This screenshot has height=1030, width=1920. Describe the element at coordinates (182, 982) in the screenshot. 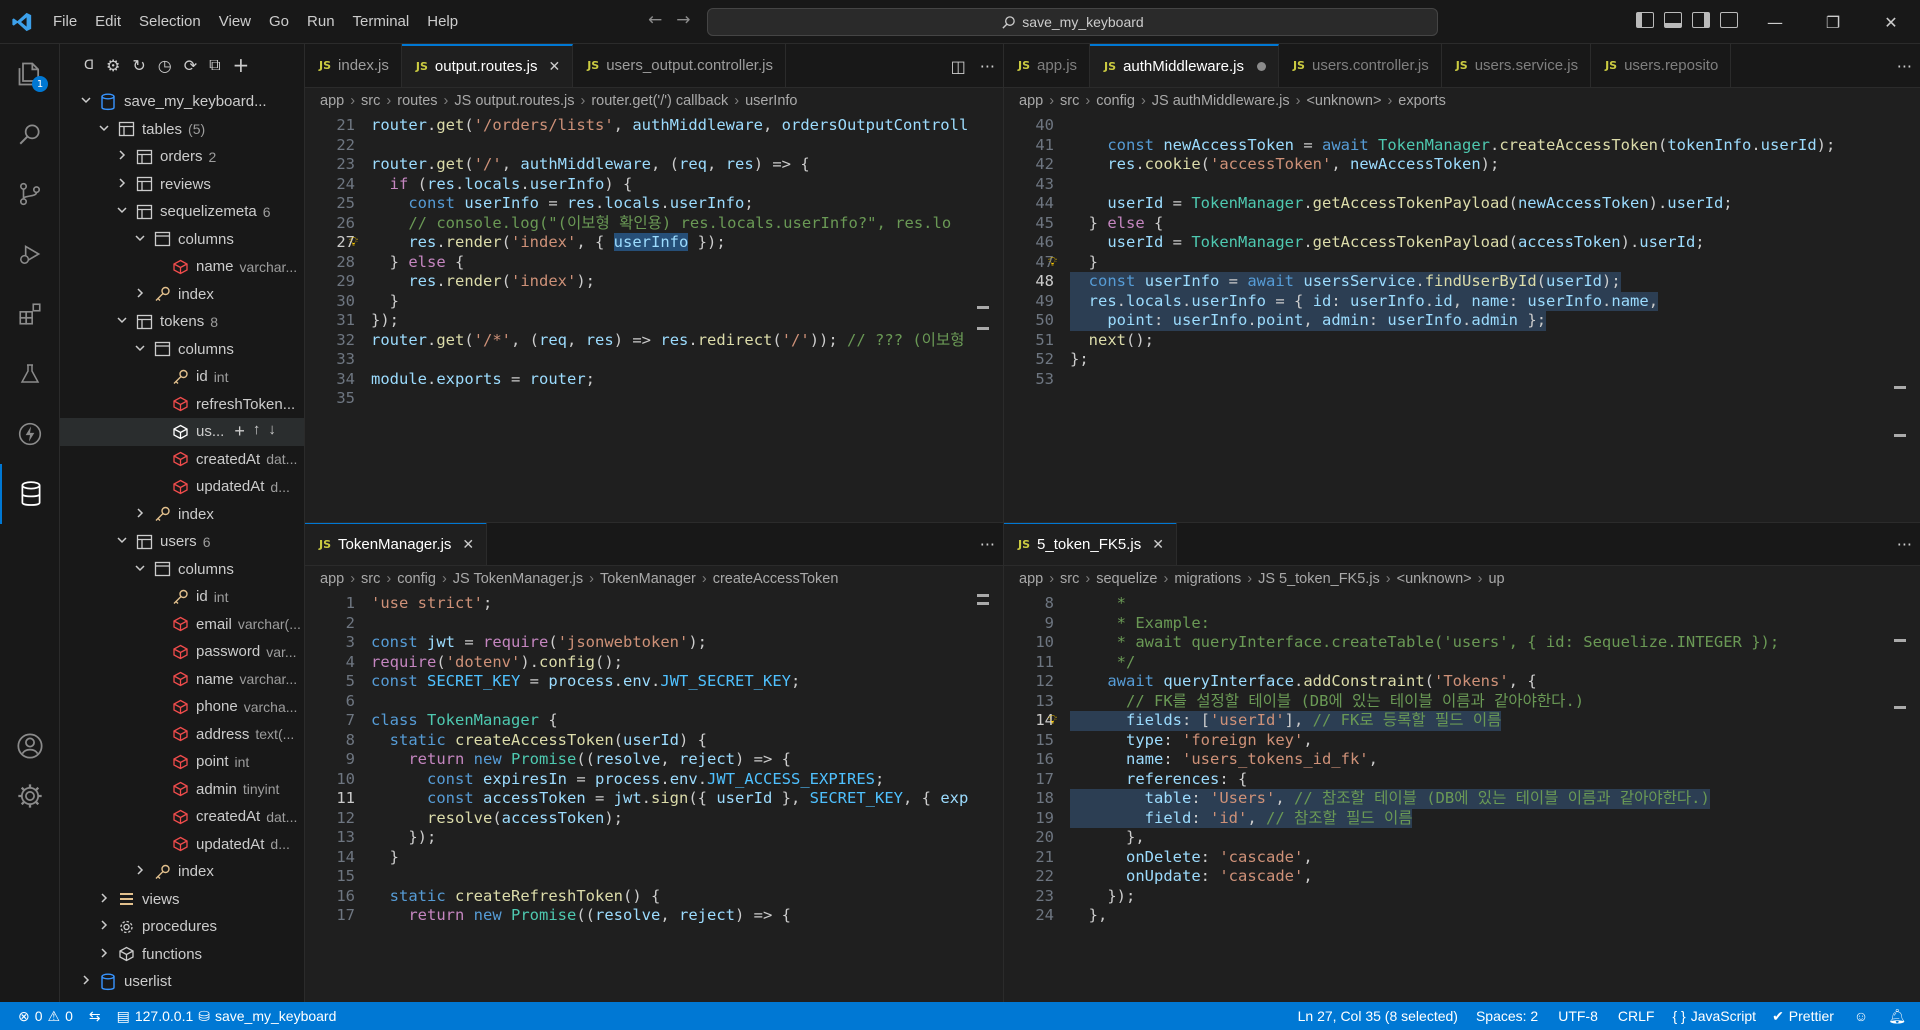

I see `tree-item: userlist` at that location.